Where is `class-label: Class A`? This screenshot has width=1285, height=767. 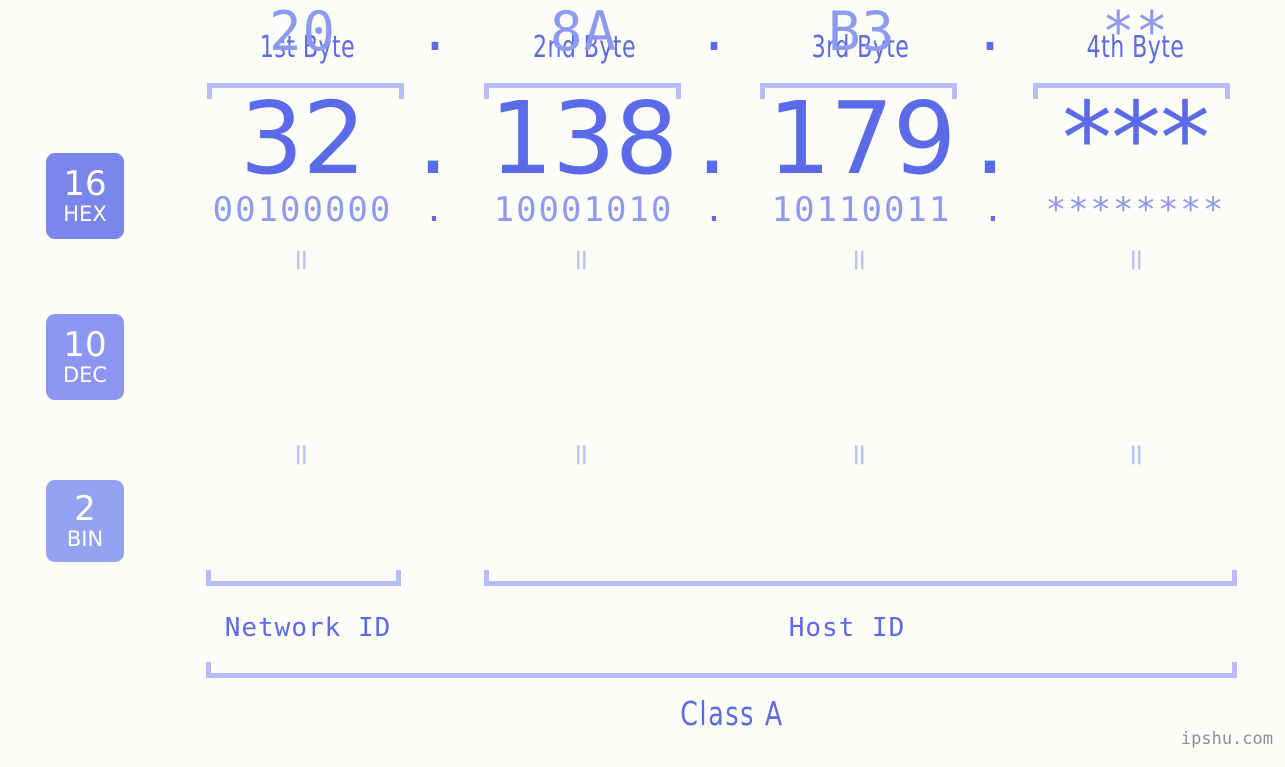 class-label: Class A is located at coordinates (732, 713).